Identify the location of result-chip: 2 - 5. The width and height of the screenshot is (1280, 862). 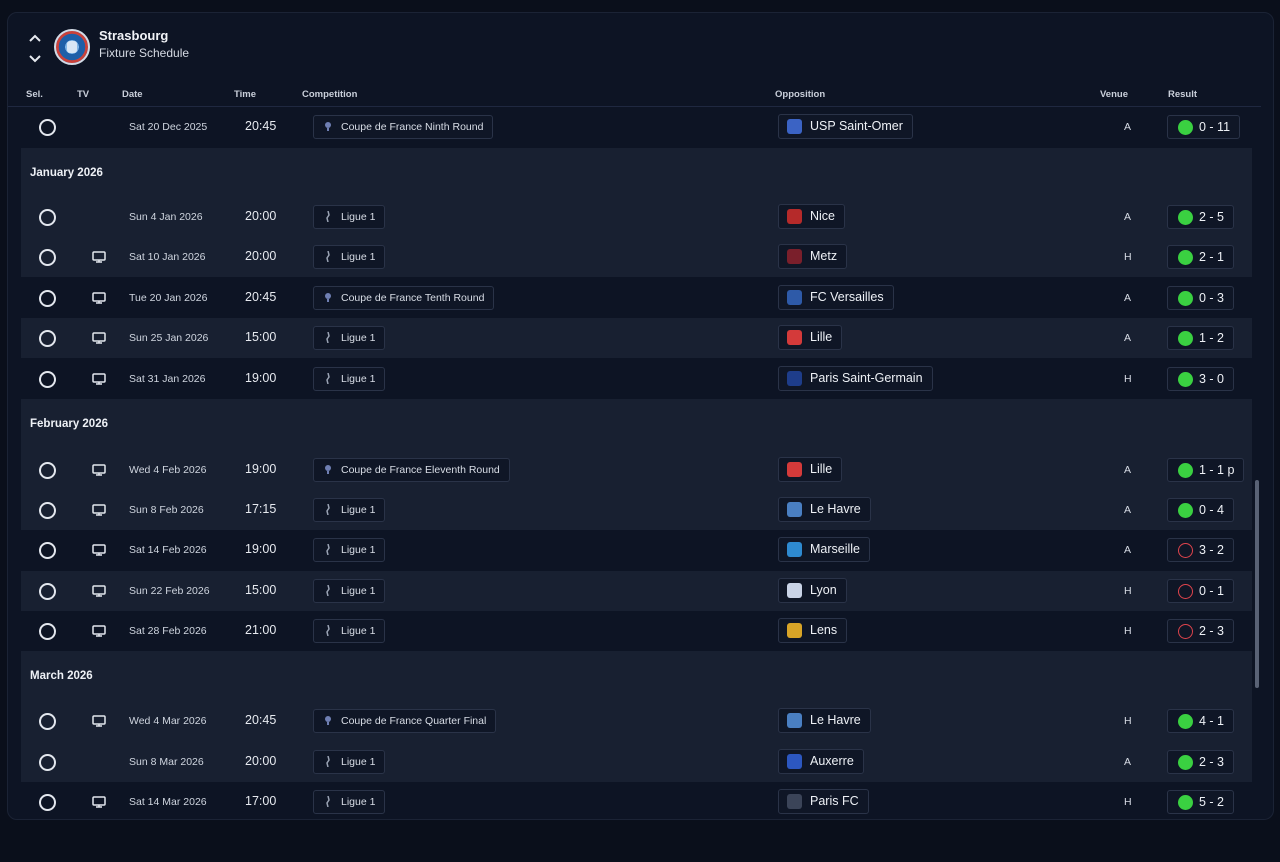
(1201, 217).